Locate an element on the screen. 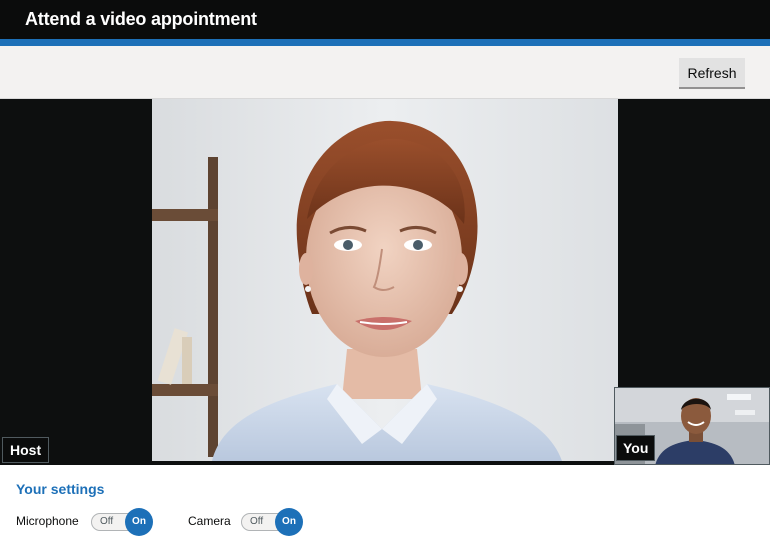 The height and width of the screenshot is (558, 770). header-accent-bar is located at coordinates (385, 42).